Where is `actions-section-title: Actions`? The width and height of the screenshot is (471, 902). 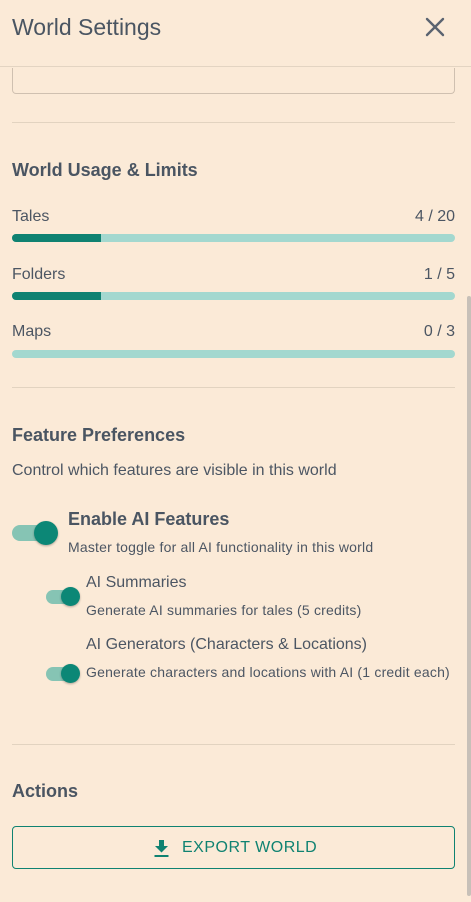
actions-section-title: Actions is located at coordinates (45, 791).